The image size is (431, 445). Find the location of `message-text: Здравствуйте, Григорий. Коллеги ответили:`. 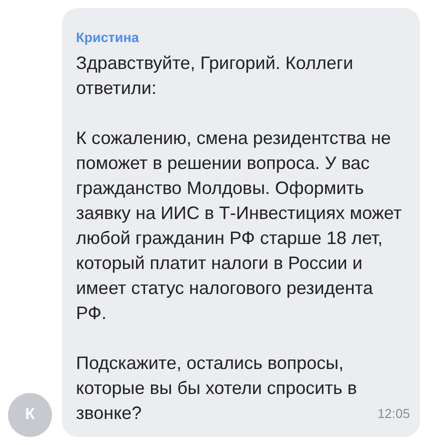

message-text: Здравствуйте, Григорий. Коллеги ответили: is located at coordinates (215, 76).